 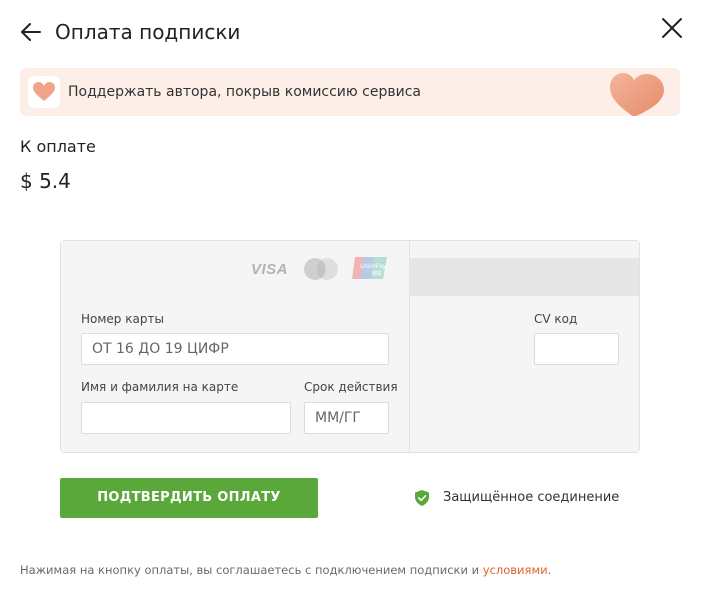 What do you see at coordinates (373, 267) in the screenshot?
I see `svg-text: UnionPay` at bounding box center [373, 267].